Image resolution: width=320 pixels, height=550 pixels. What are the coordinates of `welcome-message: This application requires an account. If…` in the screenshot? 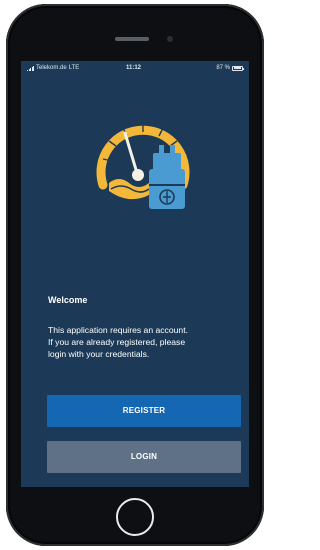 It's located at (145, 342).